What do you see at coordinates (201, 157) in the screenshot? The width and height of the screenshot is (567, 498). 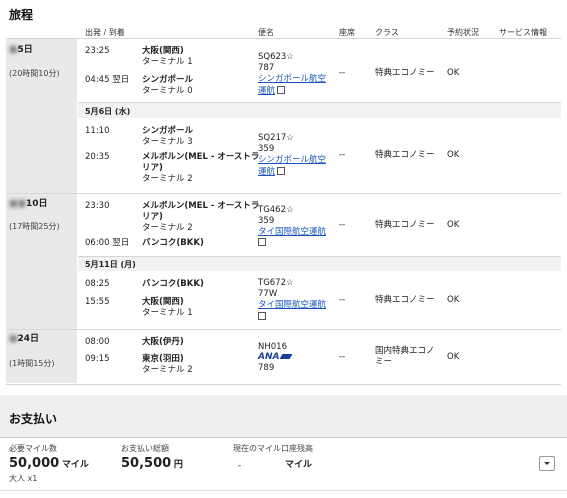 I see `arr-airport: メルボルン(MEL - オーストラ` at bounding box center [201, 157].